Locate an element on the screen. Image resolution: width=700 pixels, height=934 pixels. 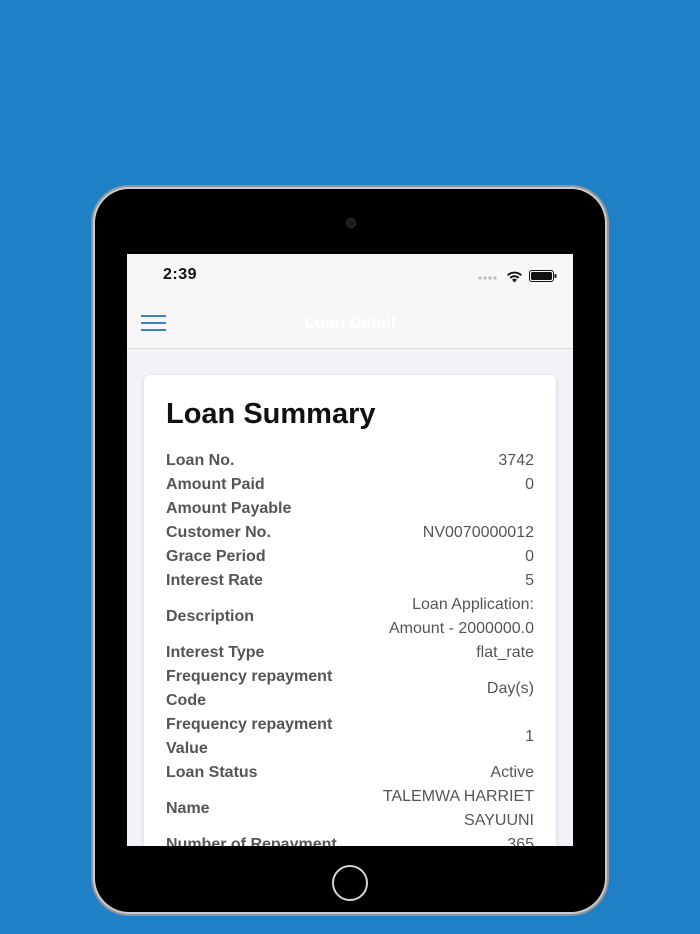
status-icons is located at coordinates (517, 276).